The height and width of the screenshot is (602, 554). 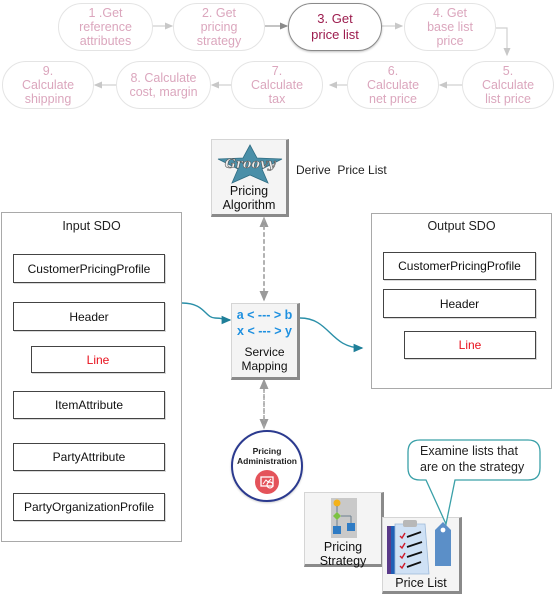 I want to click on groovy-star-icon: Groovy, so click(x=250, y=164).